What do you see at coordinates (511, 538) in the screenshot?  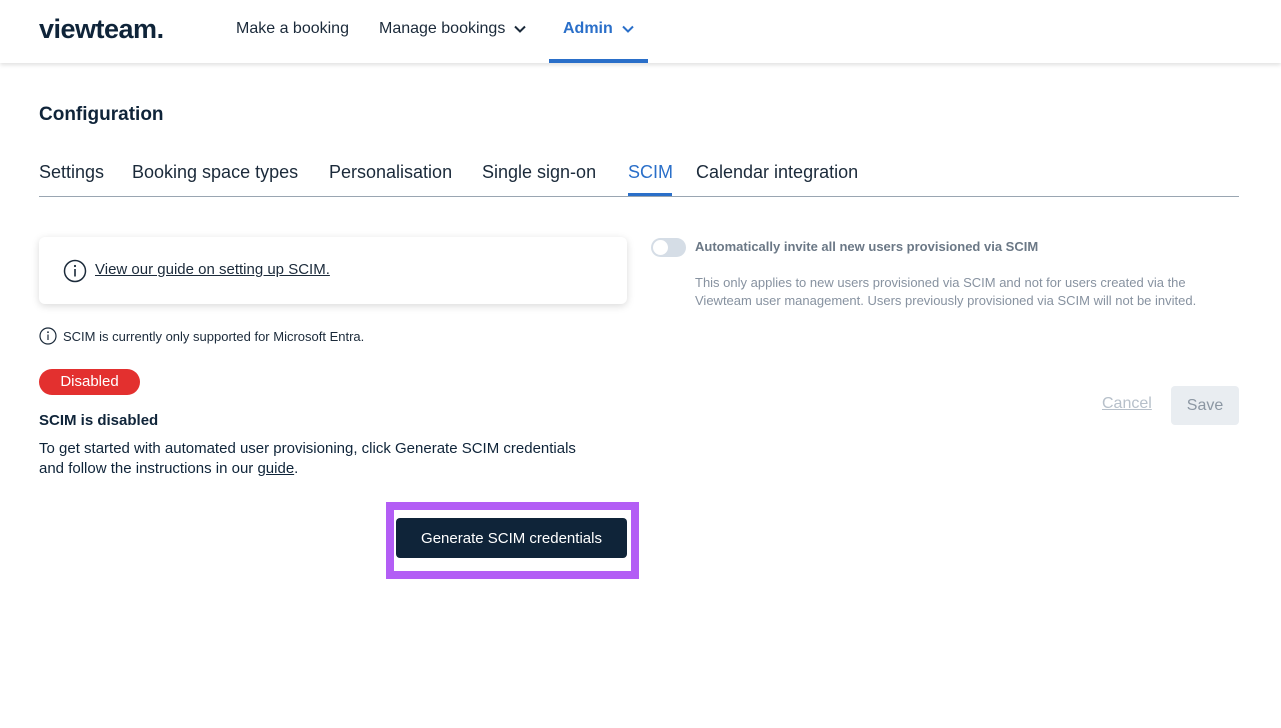 I see `generate-scim-credentials-button: Generate SCIM credentials` at bounding box center [511, 538].